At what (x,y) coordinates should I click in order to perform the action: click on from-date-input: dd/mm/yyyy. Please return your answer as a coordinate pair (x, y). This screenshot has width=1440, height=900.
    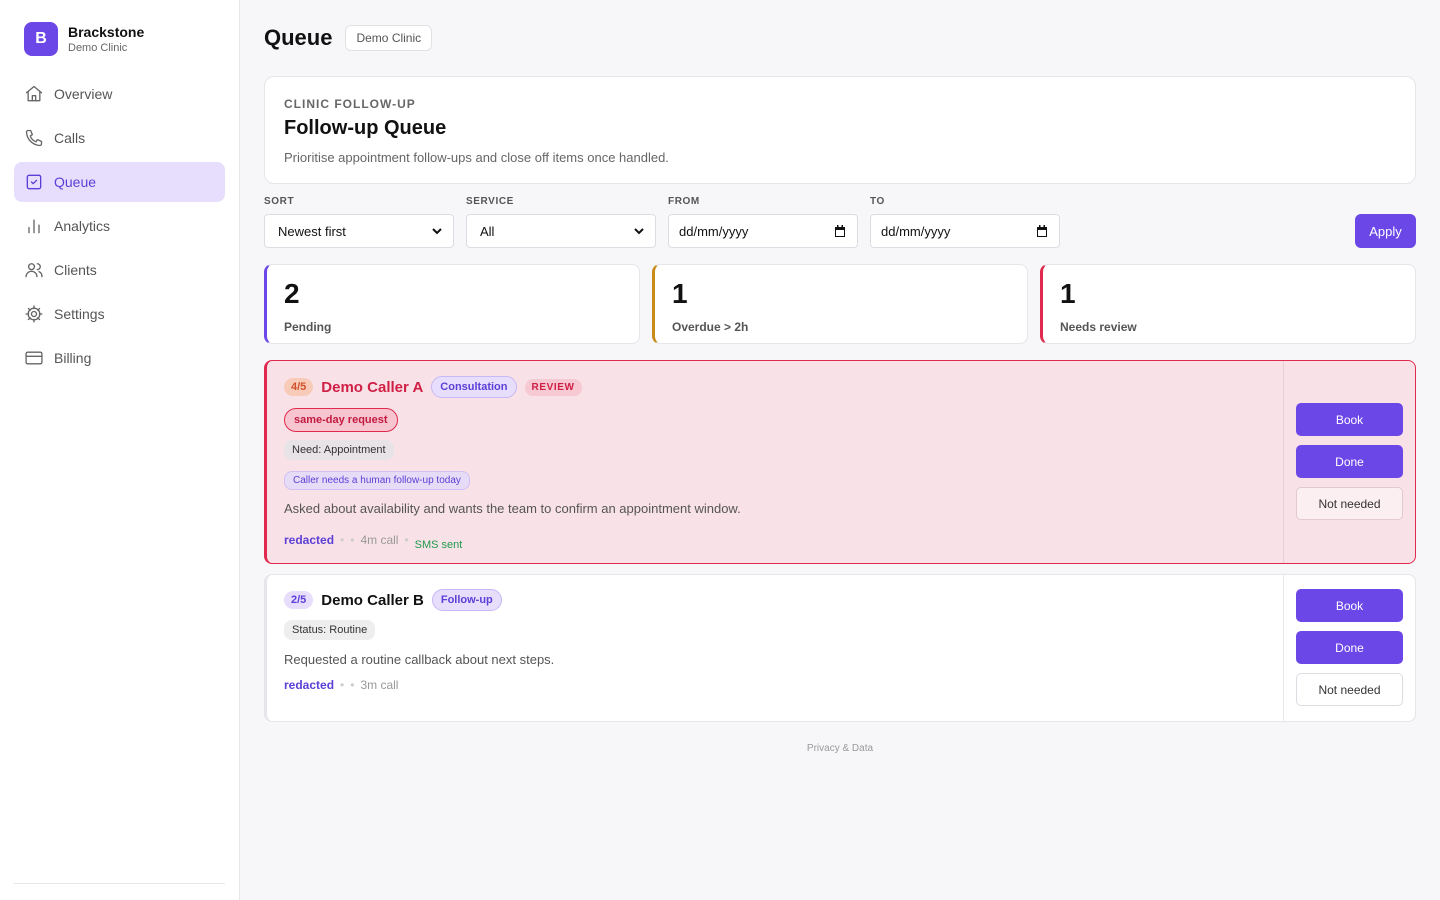
    Looking at the image, I should click on (763, 231).